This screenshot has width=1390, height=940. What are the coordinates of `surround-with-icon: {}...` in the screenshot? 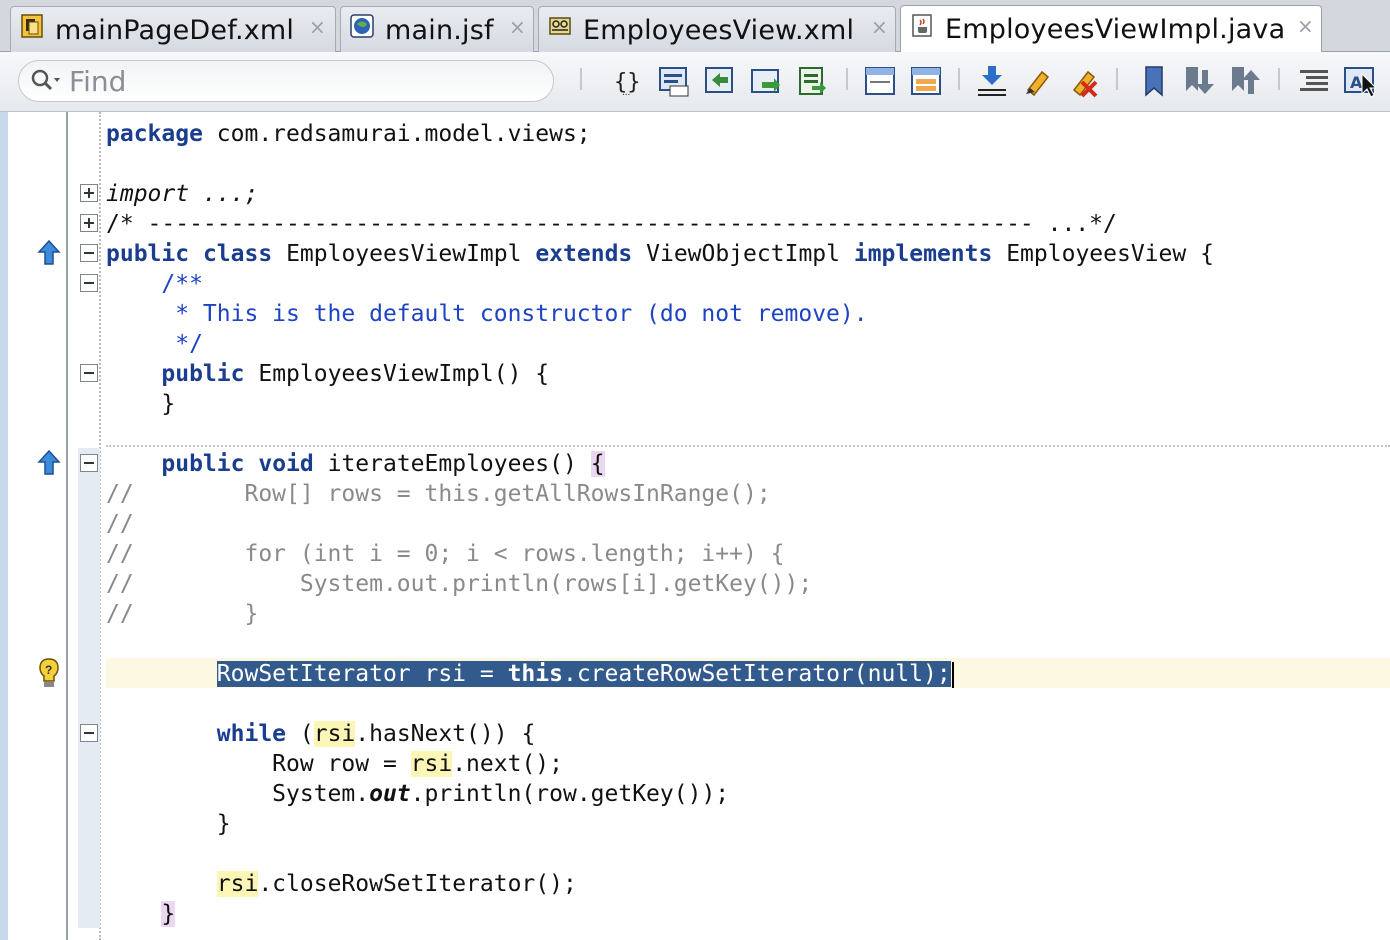 It's located at (628, 81).